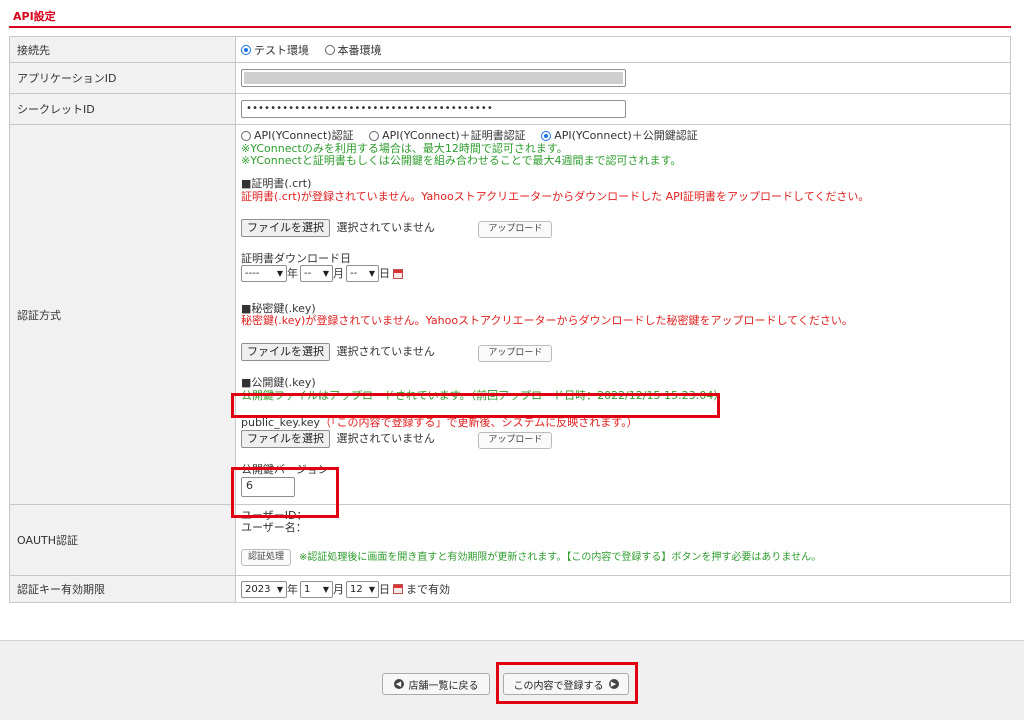 The image size is (1024, 720). What do you see at coordinates (353, 50) in the screenshot?
I see `radio-prod-env: 本番環境` at bounding box center [353, 50].